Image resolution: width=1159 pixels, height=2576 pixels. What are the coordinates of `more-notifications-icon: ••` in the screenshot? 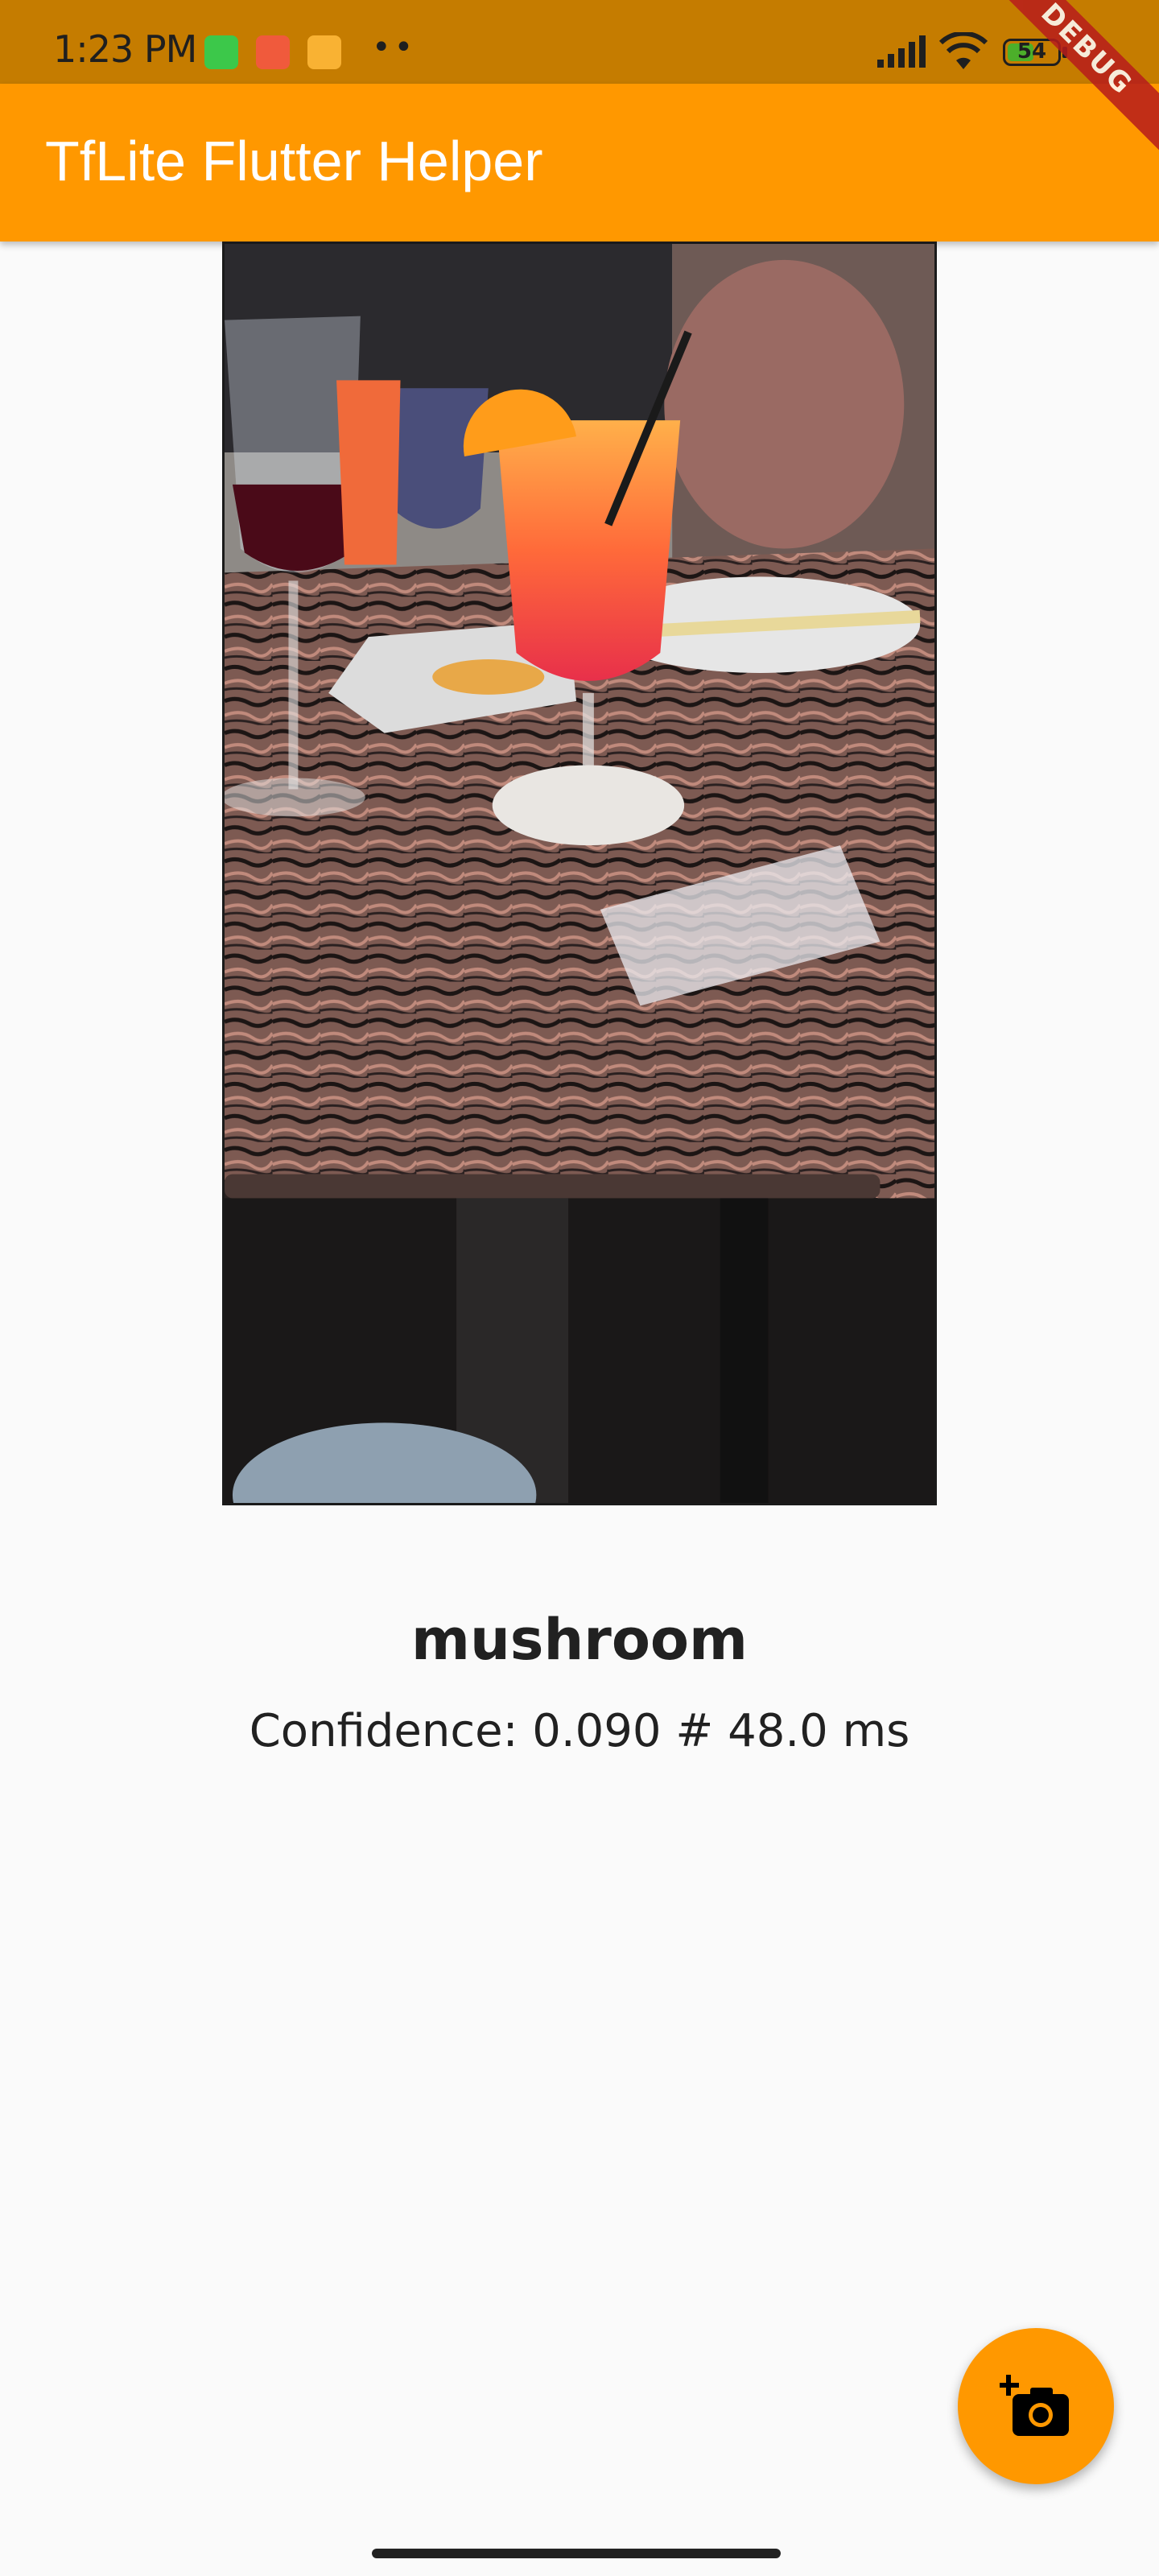 It's located at (394, 47).